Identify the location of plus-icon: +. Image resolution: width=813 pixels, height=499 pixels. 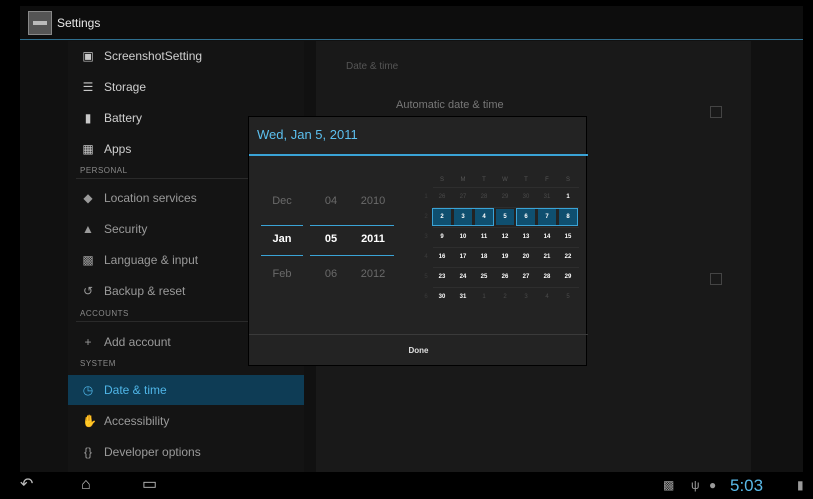
(88, 342).